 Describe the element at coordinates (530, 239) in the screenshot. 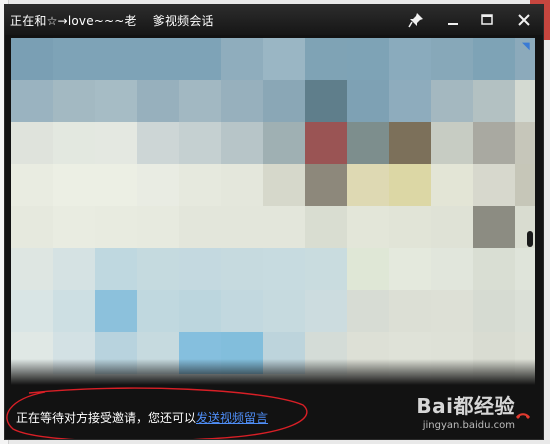

I see `side-handle` at that location.